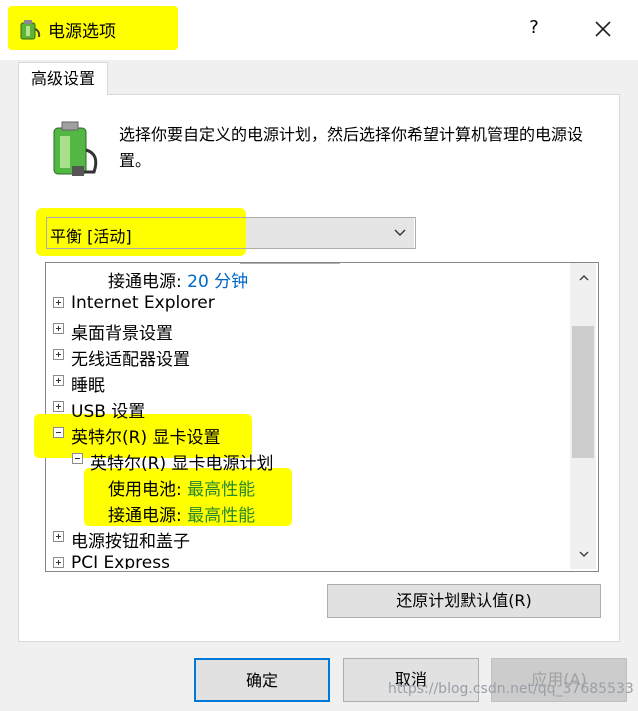 The width and height of the screenshot is (638, 711). Describe the element at coordinates (603, 29) in the screenshot. I see `close-icon` at that location.